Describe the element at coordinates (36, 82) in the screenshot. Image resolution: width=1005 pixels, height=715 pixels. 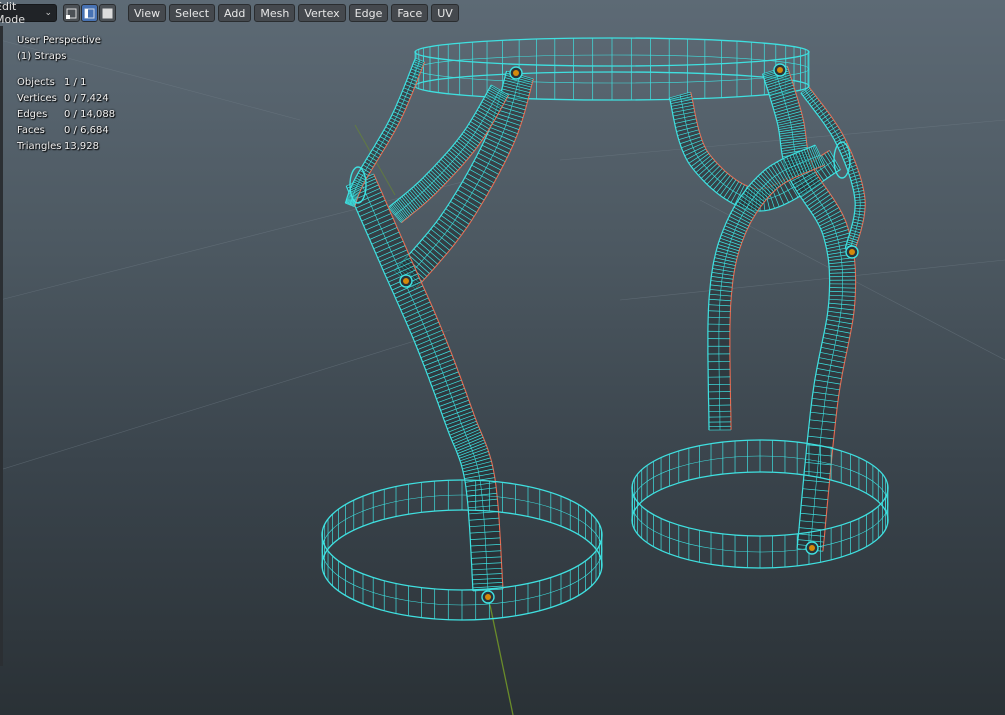
I see `stat-label: Objects` at that location.